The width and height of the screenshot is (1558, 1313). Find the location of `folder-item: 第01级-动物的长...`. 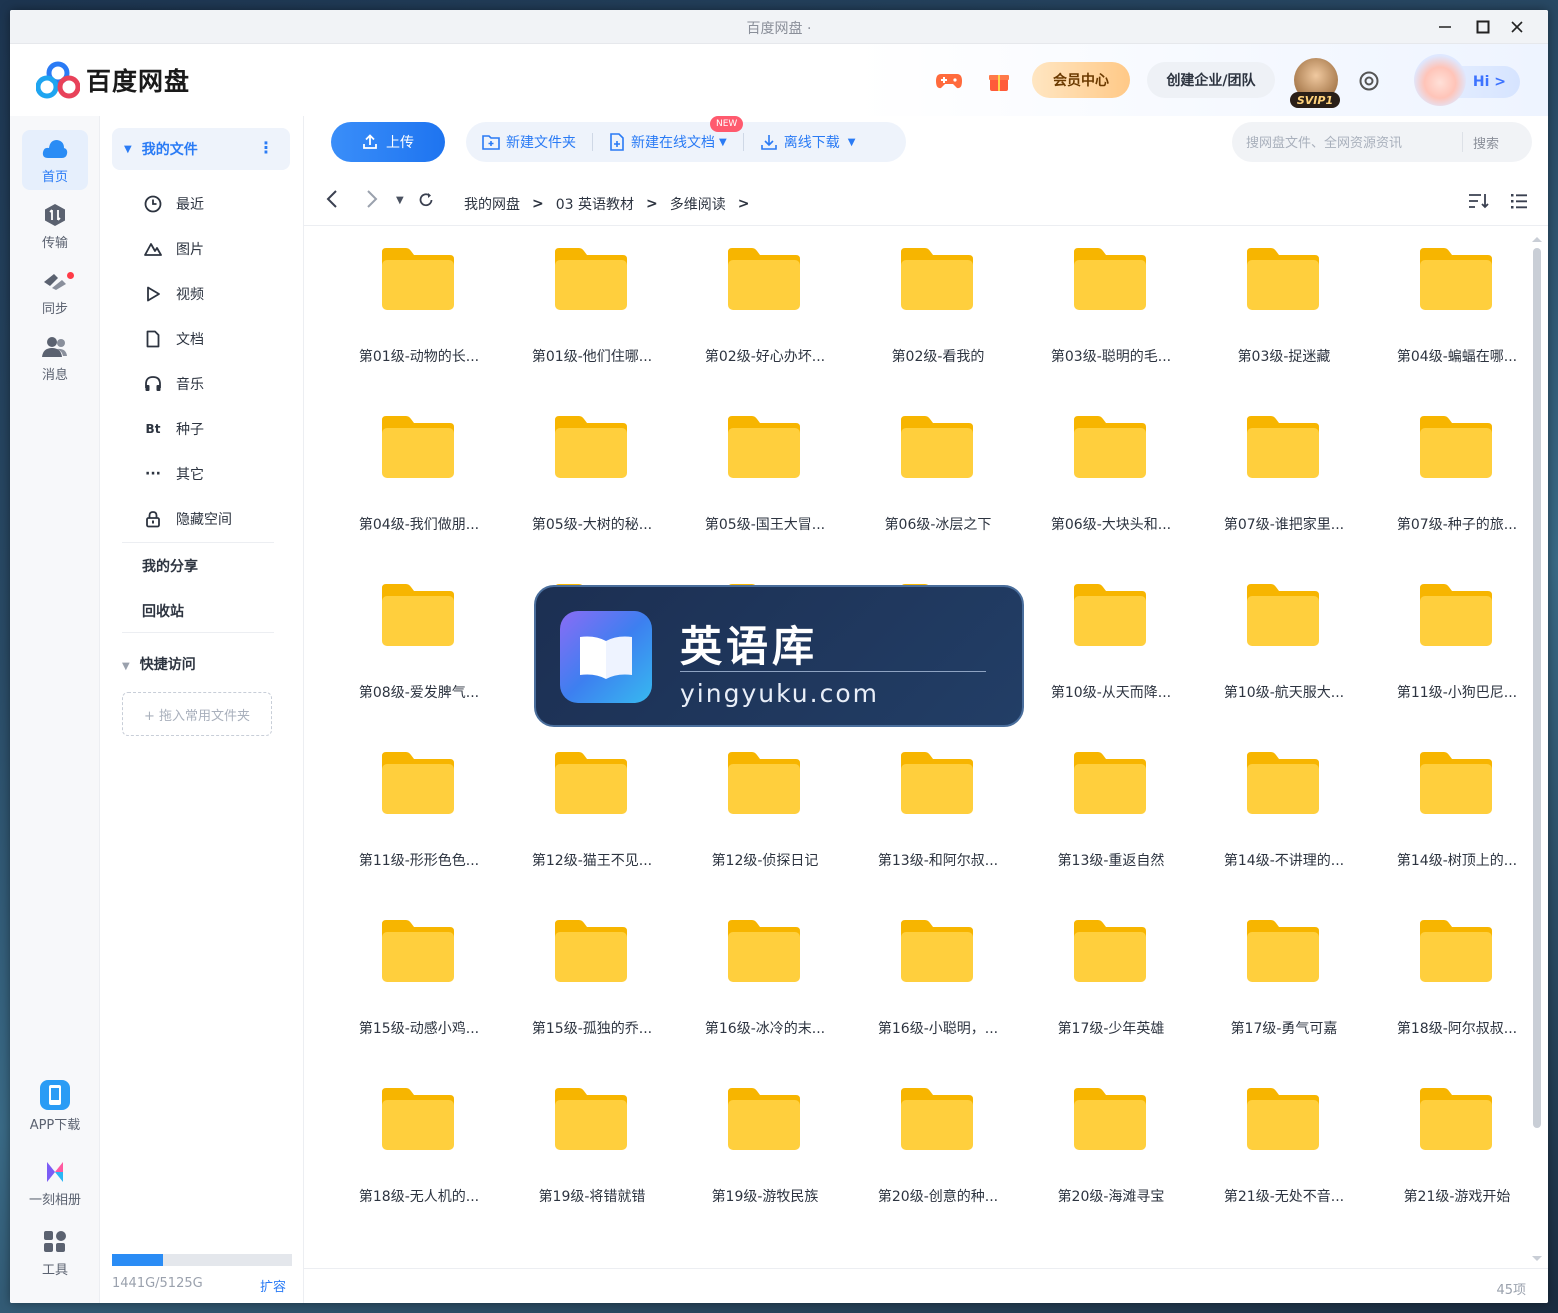

folder-item: 第01级-动物的长... is located at coordinates (426, 330).